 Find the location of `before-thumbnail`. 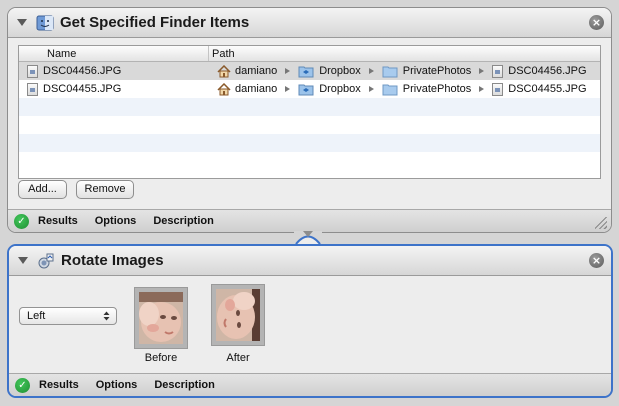

before-thumbnail is located at coordinates (161, 318).